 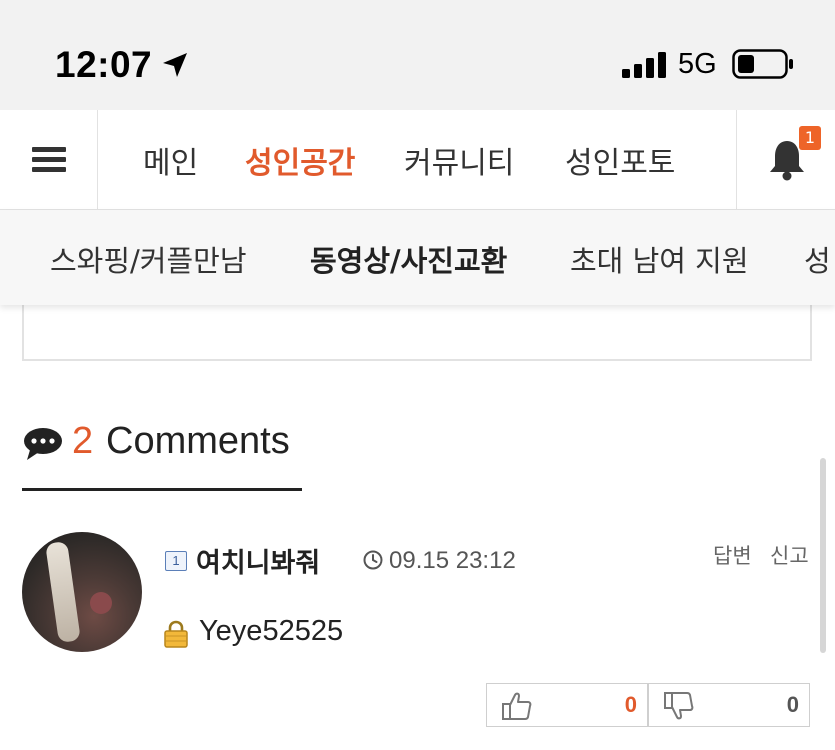 What do you see at coordinates (567, 705) in the screenshot?
I see `upvote-button: 0` at bounding box center [567, 705].